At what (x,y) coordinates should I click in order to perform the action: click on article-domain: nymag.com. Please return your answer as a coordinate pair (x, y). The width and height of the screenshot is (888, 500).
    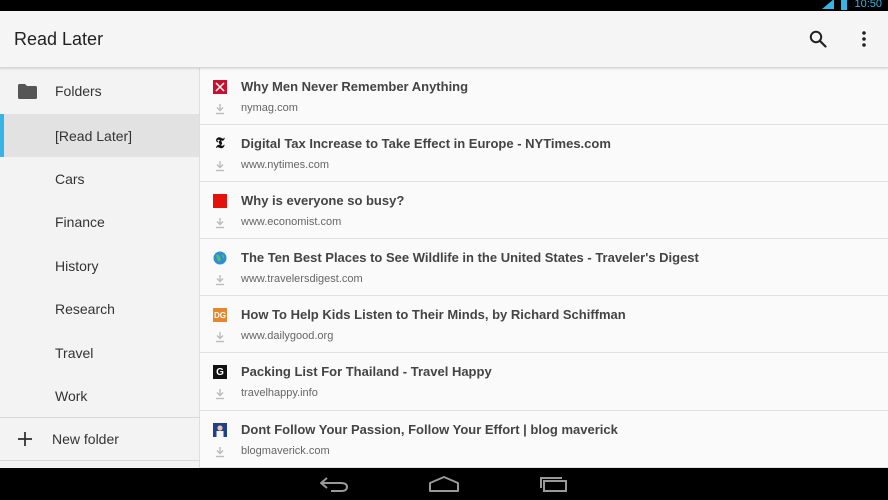
    Looking at the image, I should click on (269, 108).